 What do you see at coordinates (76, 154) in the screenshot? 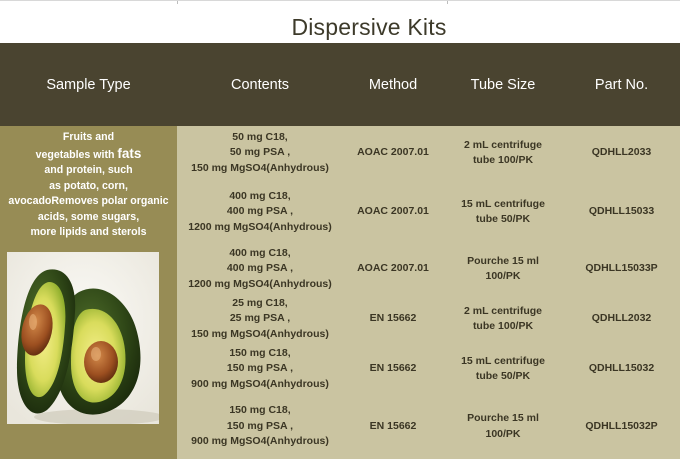
I see `sample-type-text: vegetables with` at bounding box center [76, 154].